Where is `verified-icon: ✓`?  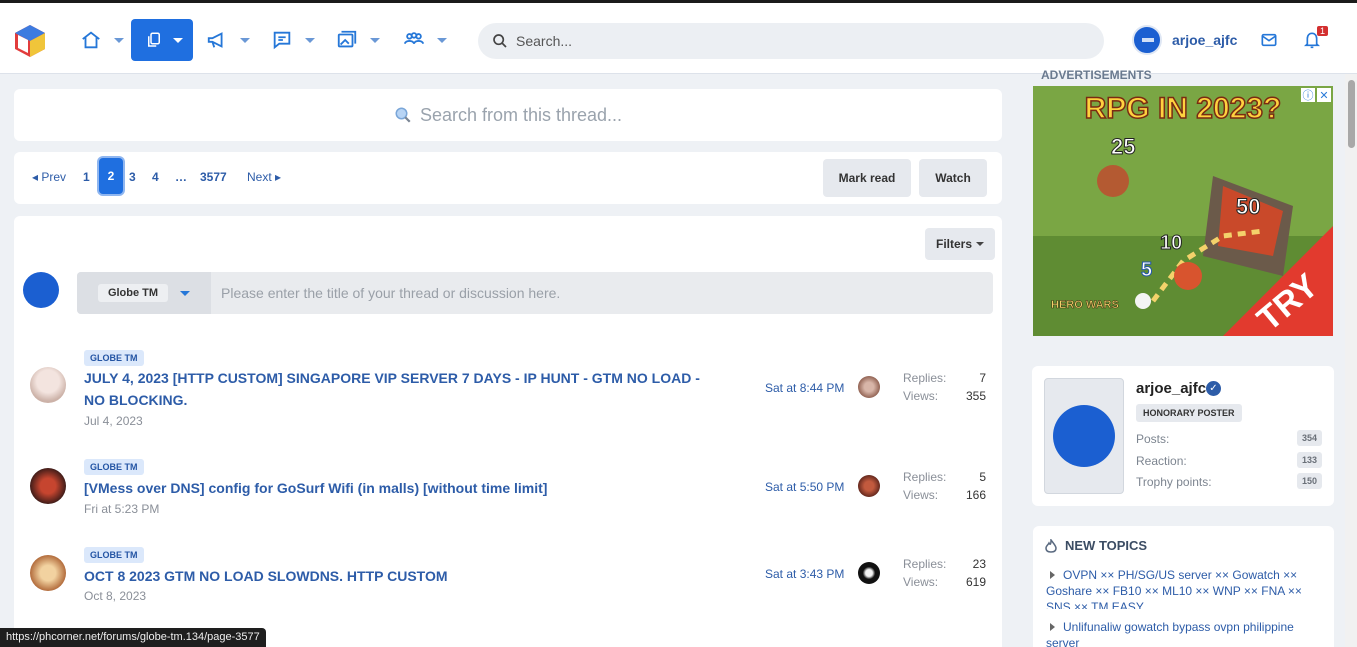
verified-icon: ✓ is located at coordinates (1213, 388).